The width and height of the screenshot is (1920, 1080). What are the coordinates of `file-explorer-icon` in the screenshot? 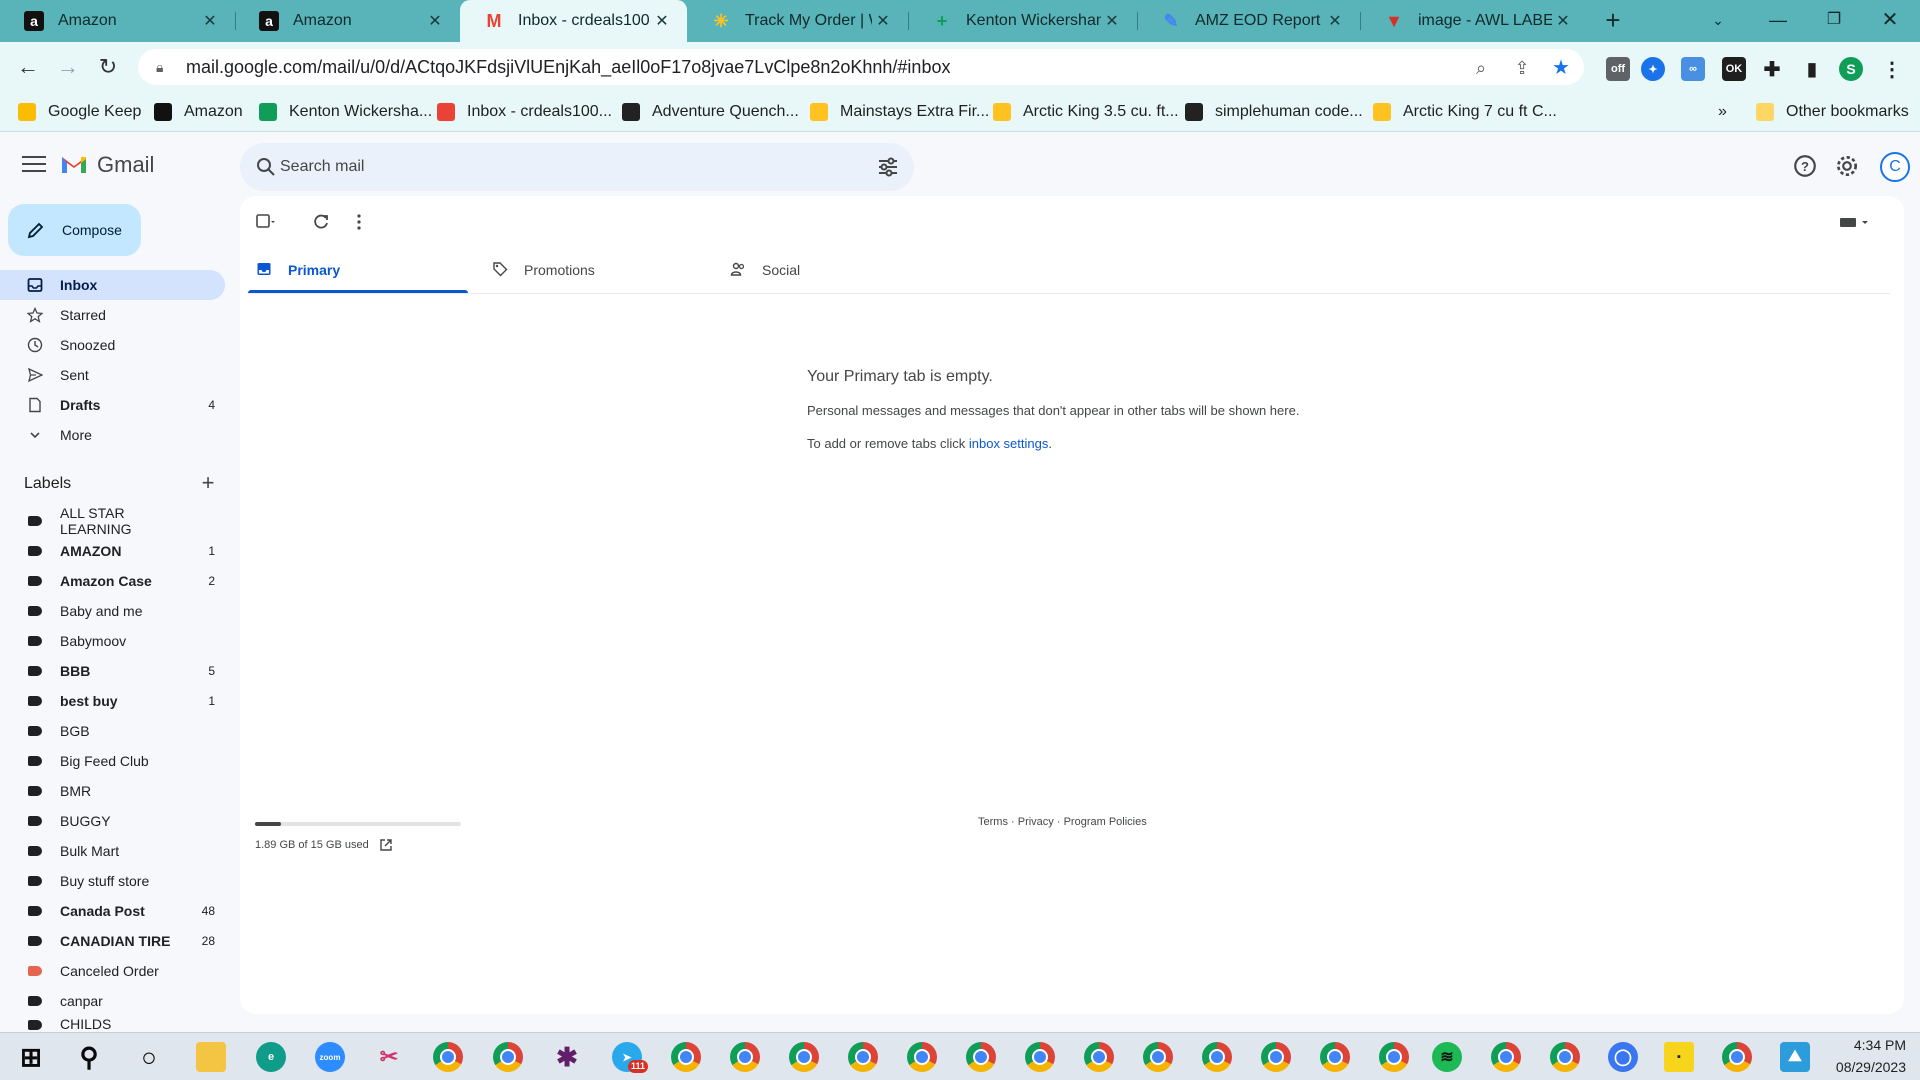 It's located at (211, 1057).